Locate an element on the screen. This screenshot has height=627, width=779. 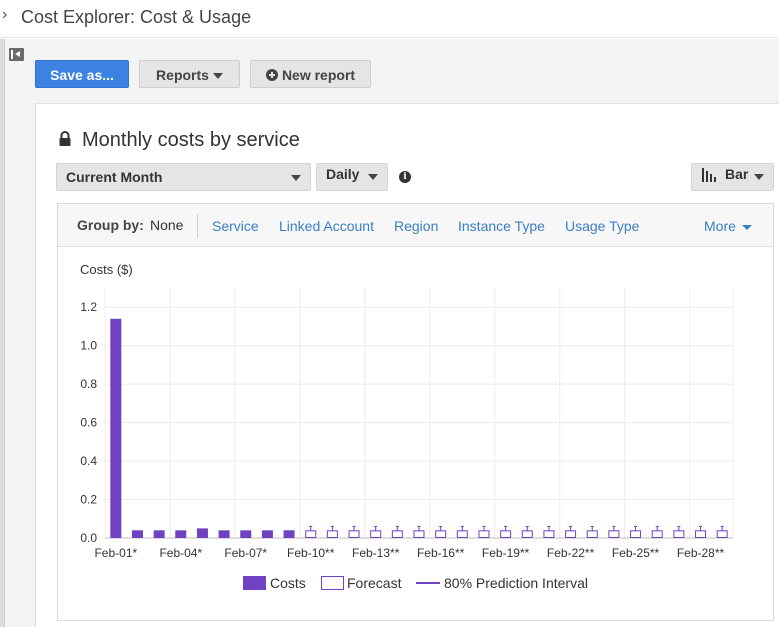
y-tick-label: 1.0 is located at coordinates (88, 346).